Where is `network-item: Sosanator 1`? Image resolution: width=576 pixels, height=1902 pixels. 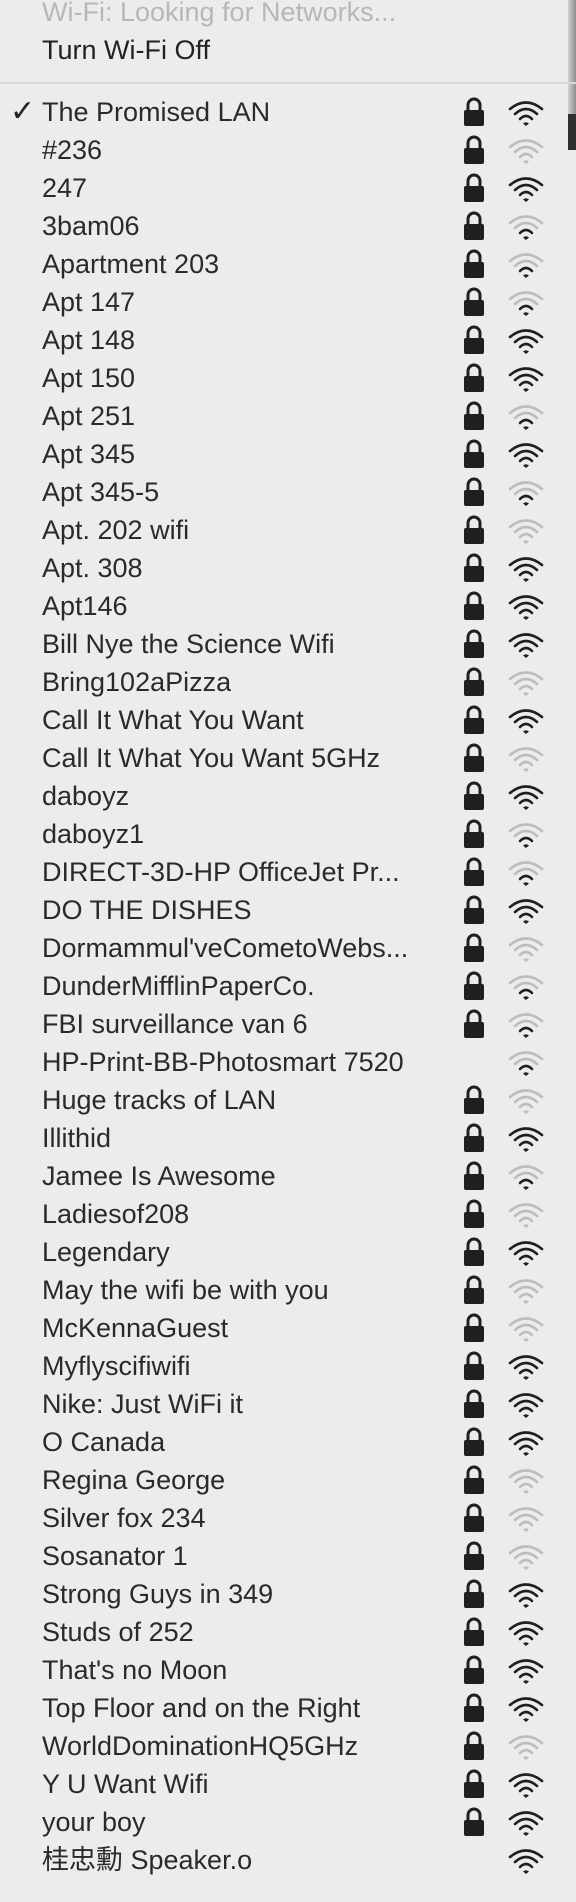
network-item: Sosanator 1 is located at coordinates (288, 1556).